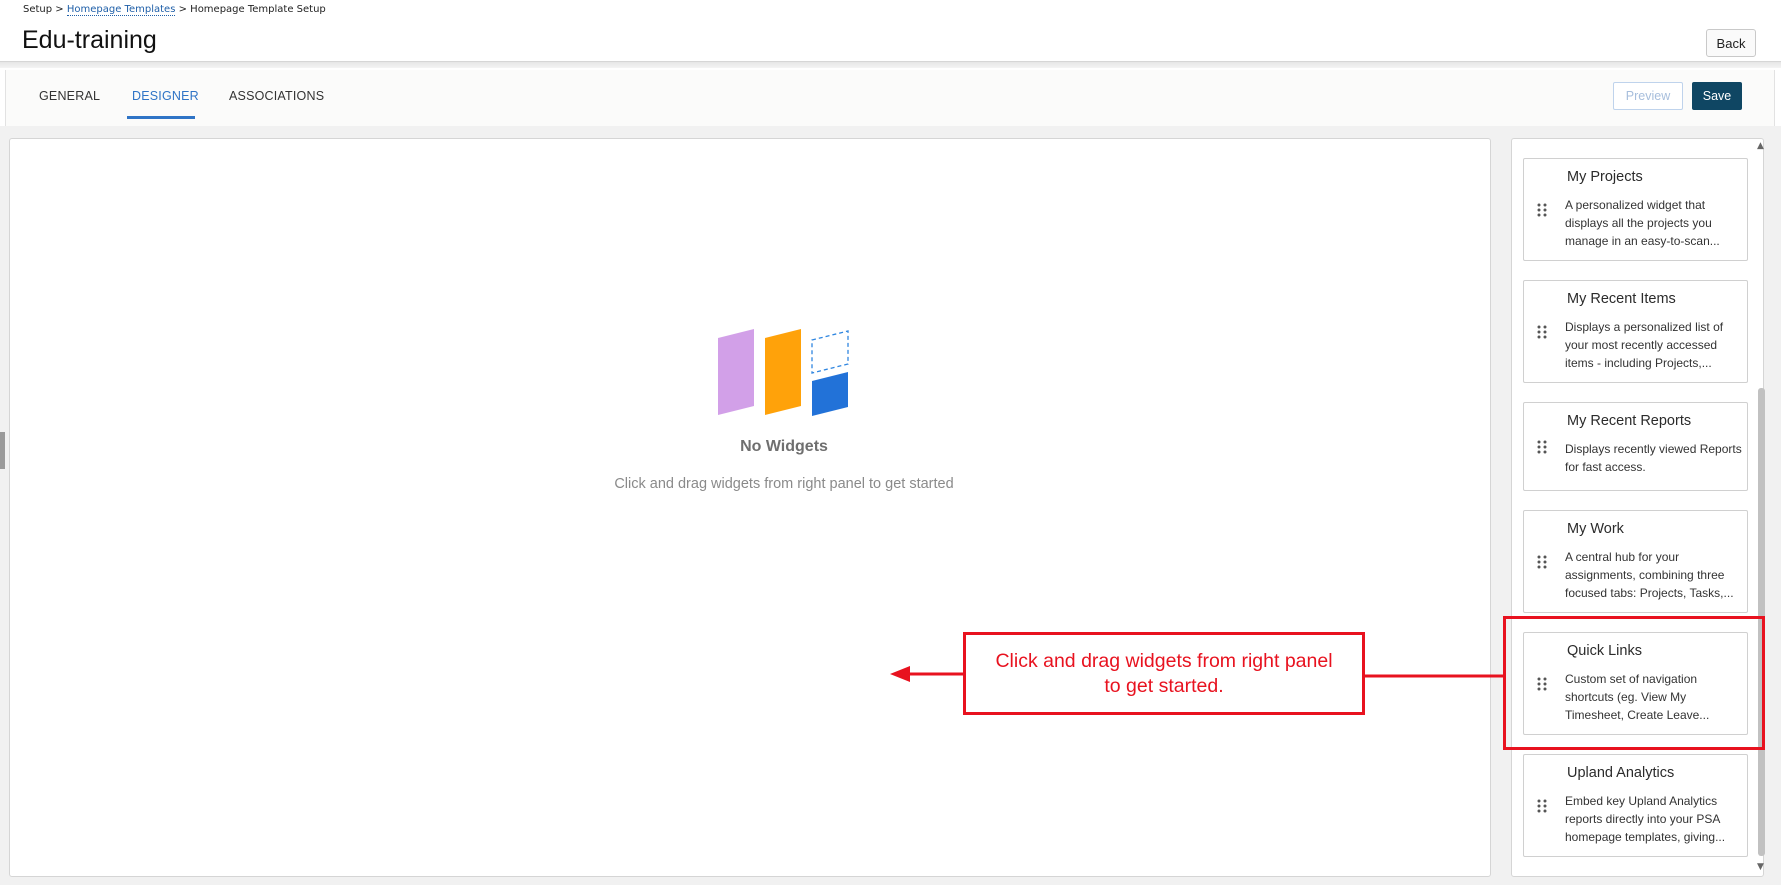 Image resolution: width=1781 pixels, height=885 pixels. Describe the element at coordinates (1621, 773) in the screenshot. I see `widget-title: Upland Analytics` at that location.